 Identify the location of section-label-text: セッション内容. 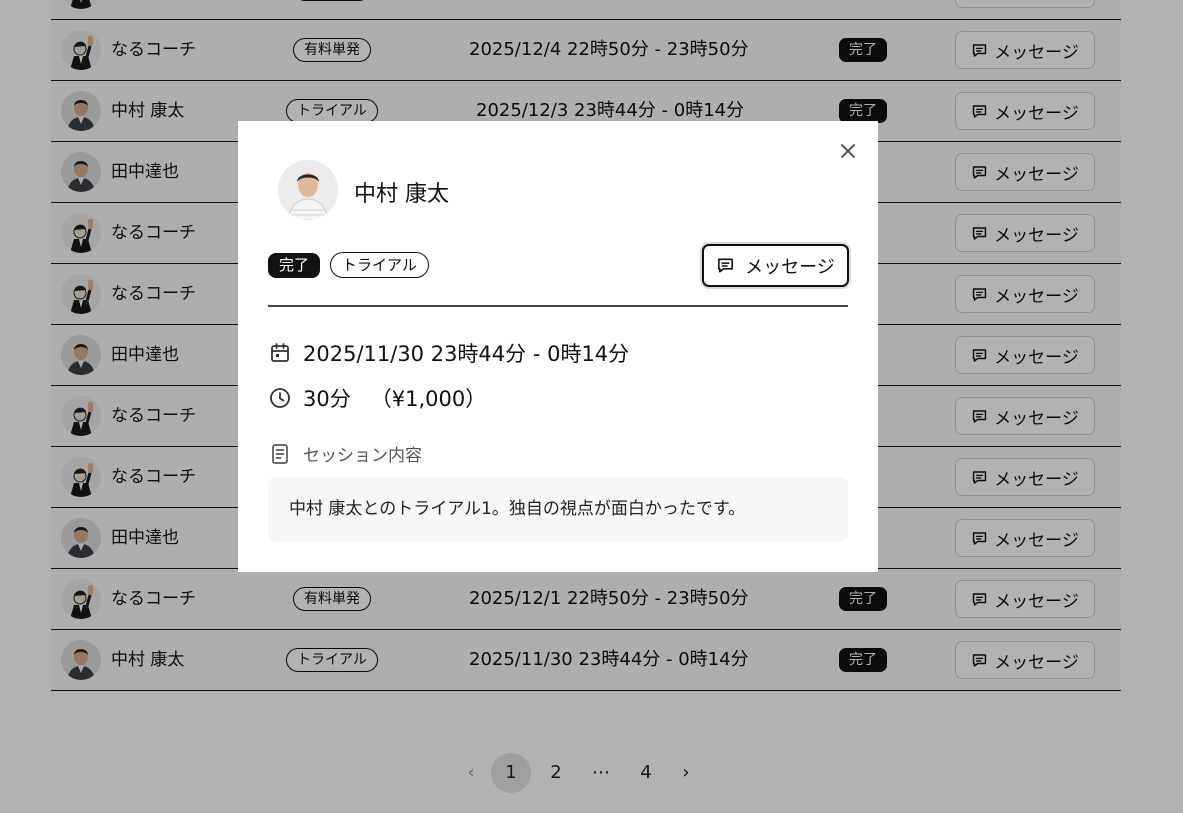
(362, 456).